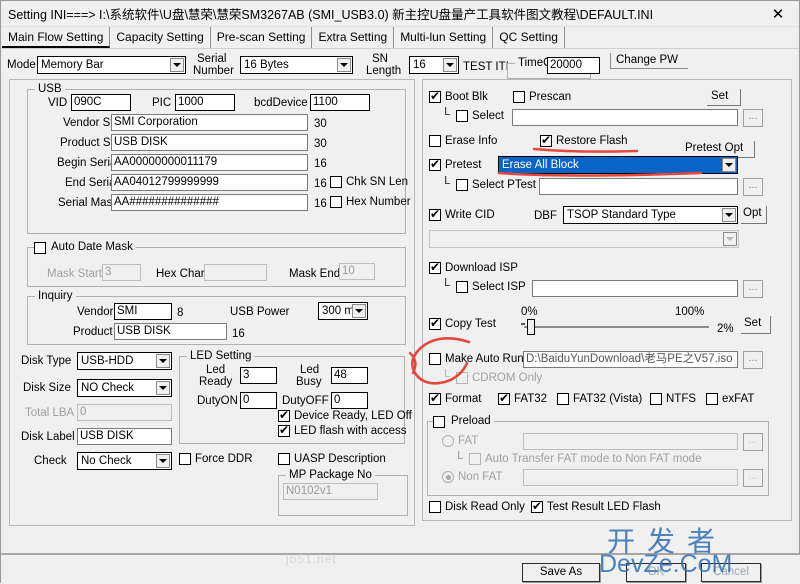 The image size is (800, 584). What do you see at coordinates (616, 327) in the screenshot?
I see `copy-test-slider-track` at bounding box center [616, 327].